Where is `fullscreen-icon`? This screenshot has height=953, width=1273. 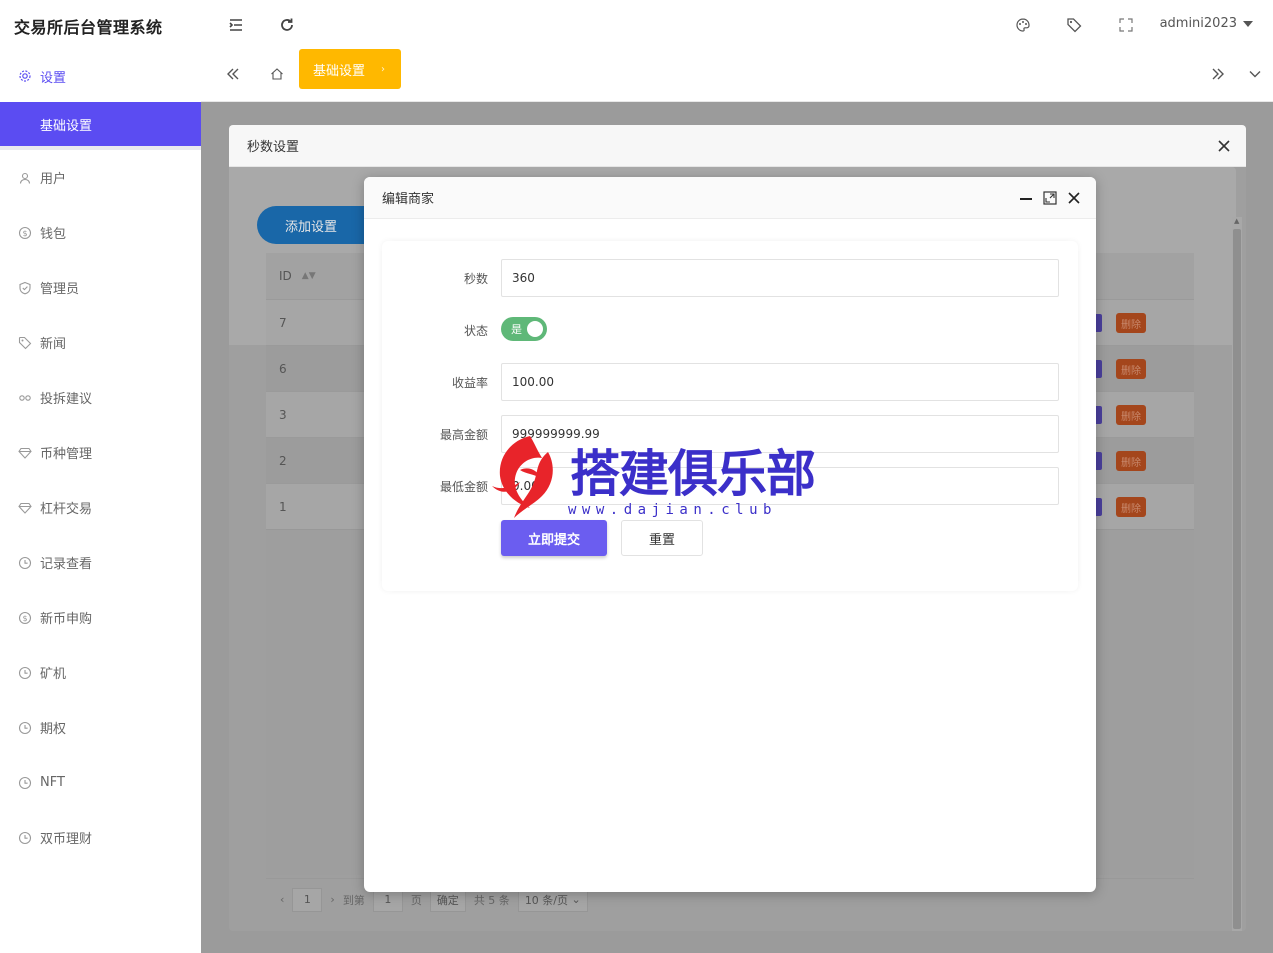 fullscreen-icon is located at coordinates (1126, 25).